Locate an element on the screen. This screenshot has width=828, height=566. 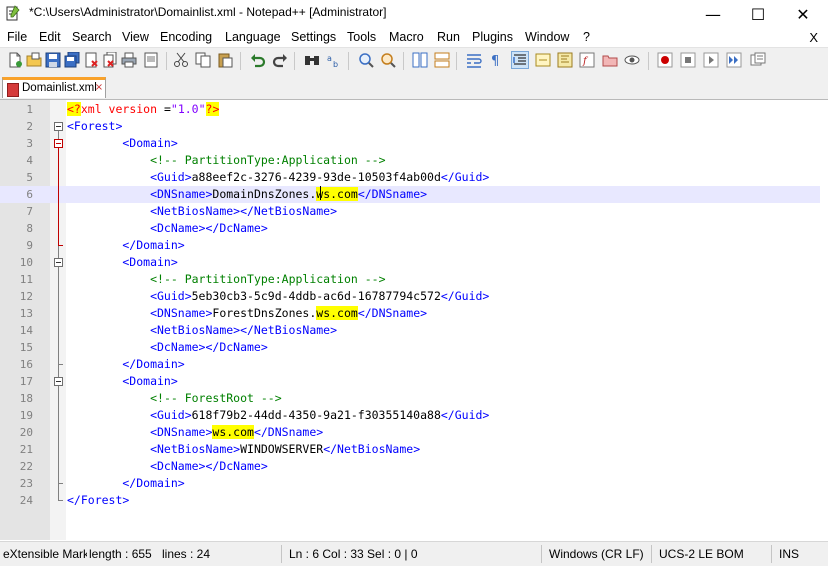
menu-plugins: Plugins is located at coordinates (492, 37).